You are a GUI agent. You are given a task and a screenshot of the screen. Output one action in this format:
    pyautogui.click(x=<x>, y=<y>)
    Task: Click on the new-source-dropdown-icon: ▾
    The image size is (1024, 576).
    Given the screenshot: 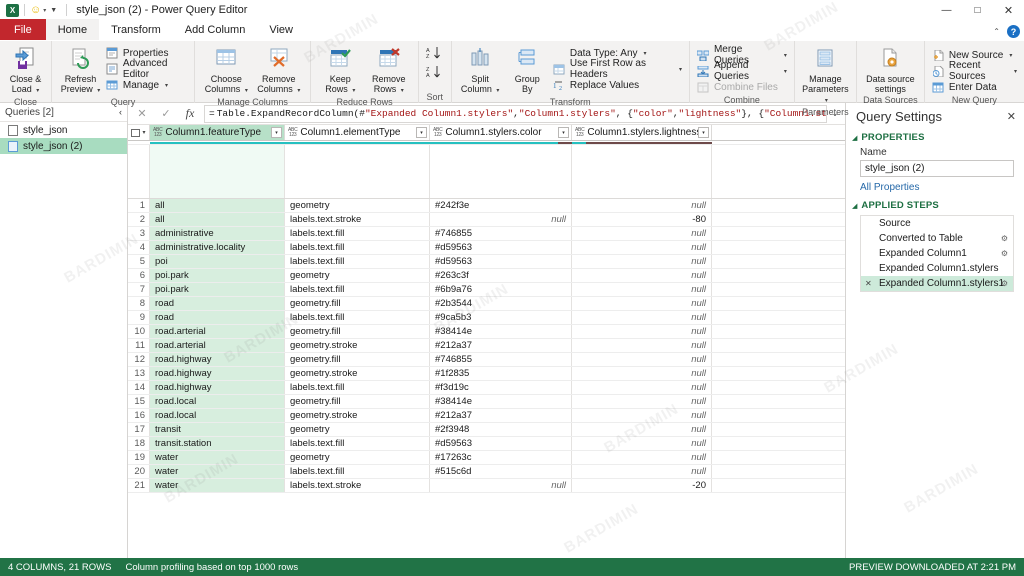 What is the action you would take?
    pyautogui.click(x=1010, y=55)
    